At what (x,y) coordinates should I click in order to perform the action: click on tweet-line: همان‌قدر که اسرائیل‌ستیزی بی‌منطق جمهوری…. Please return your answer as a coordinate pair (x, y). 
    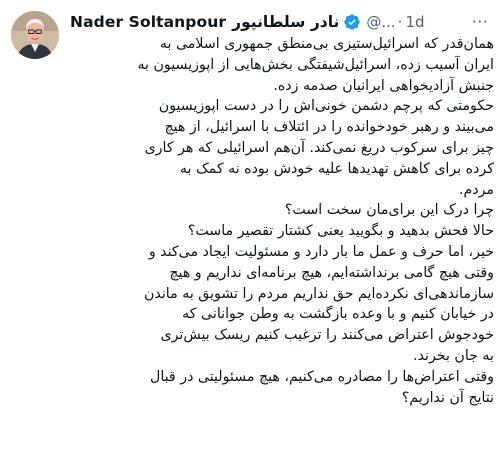
    Looking at the image, I should click on (326, 44).